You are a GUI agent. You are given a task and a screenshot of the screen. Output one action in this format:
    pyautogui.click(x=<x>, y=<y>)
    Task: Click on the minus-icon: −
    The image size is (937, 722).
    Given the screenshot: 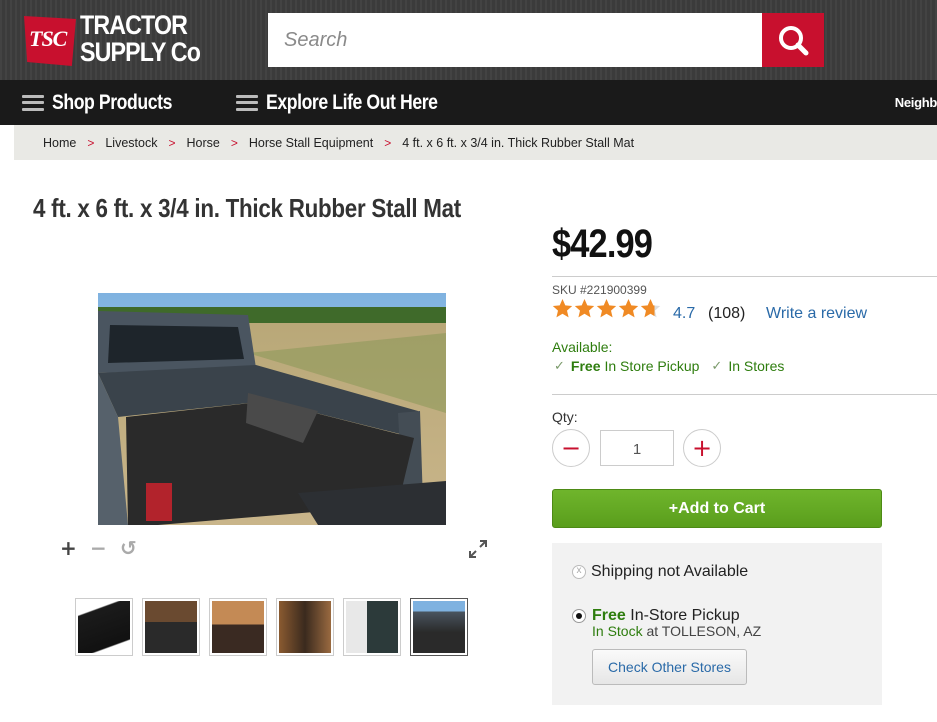 What is the action you would take?
    pyautogui.click(x=571, y=448)
    